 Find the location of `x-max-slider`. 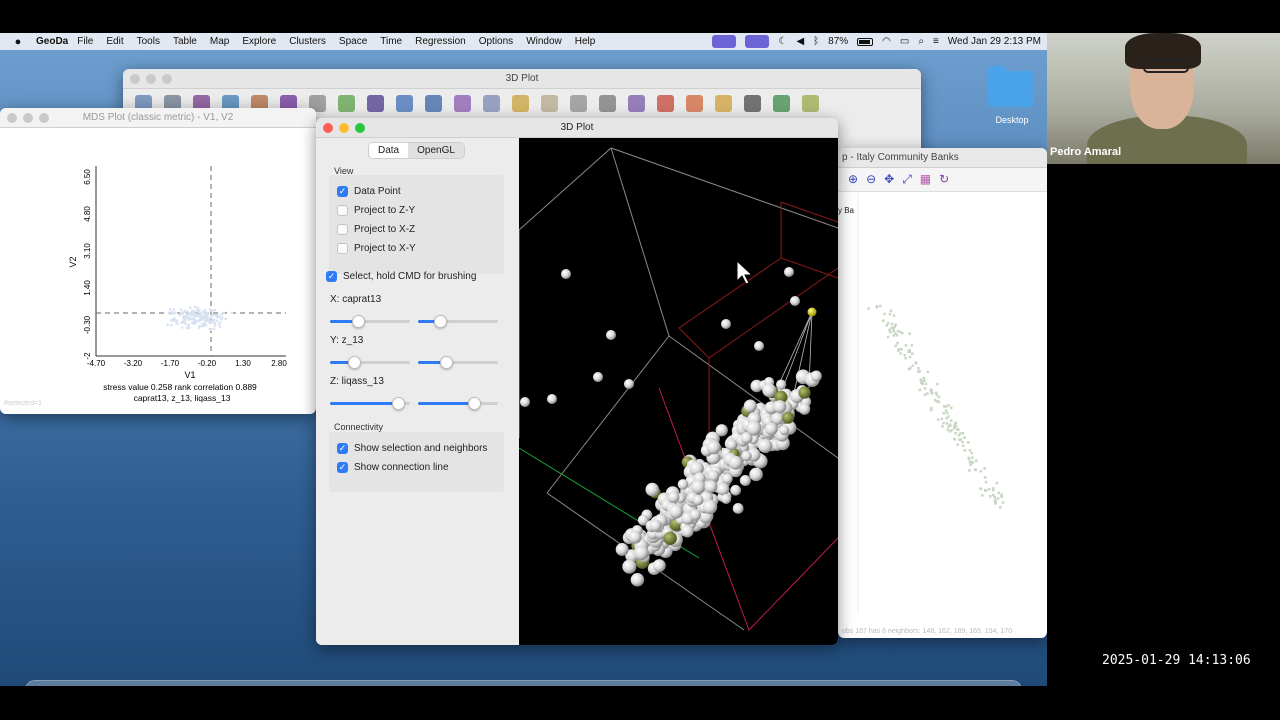

x-max-slider is located at coordinates (458, 321).